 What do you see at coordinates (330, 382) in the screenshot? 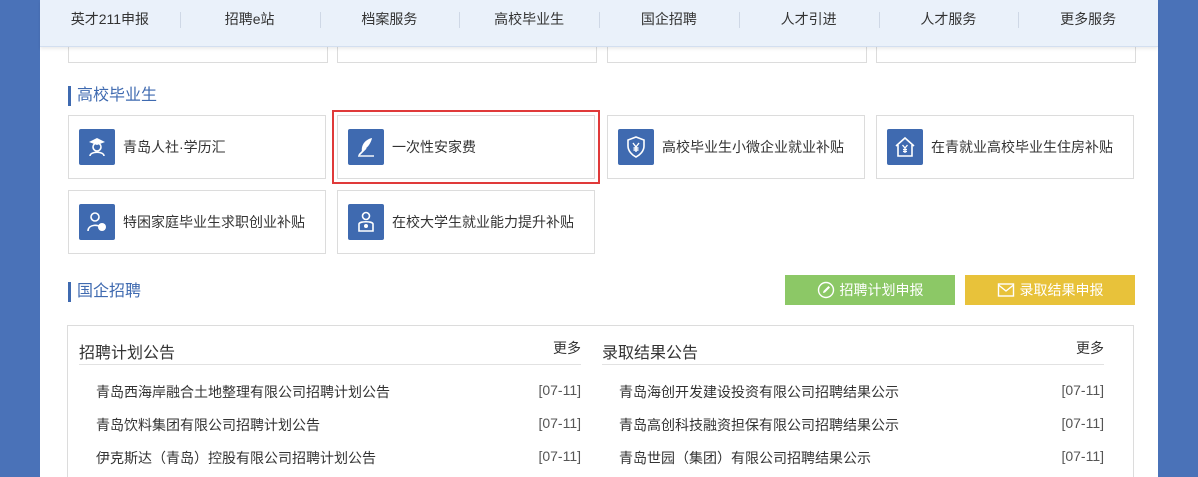
I see `list-item: 青岛西海岸融合土地整理有限公司招聘计划公告 [07-11]` at bounding box center [330, 382].